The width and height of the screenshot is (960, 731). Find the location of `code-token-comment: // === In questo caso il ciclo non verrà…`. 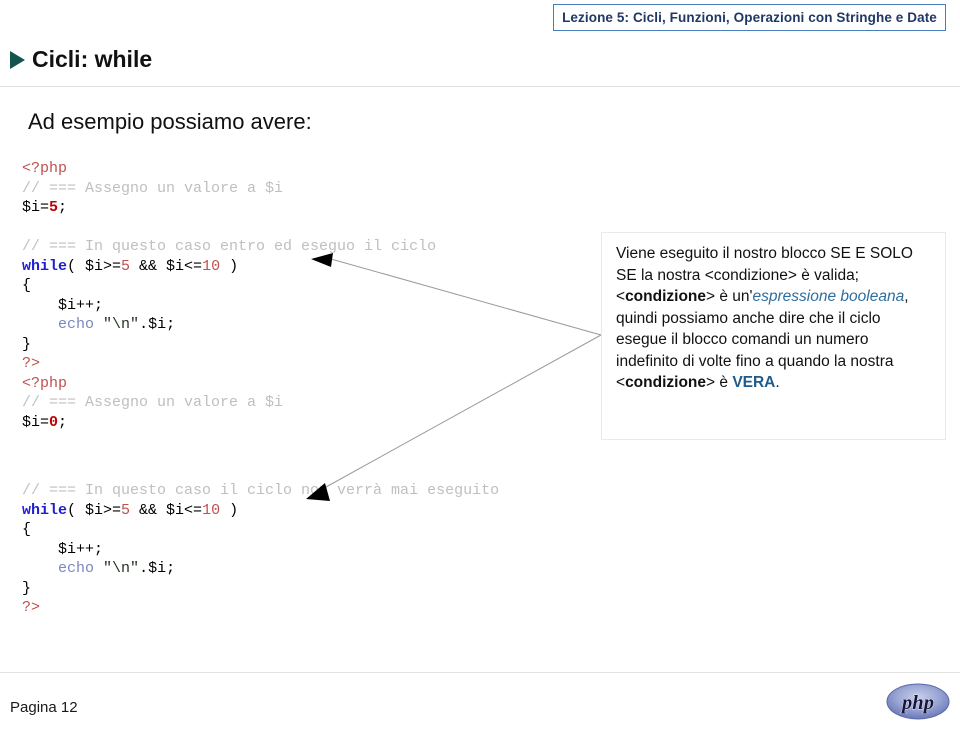

code-token-comment: // === In questo caso il ciclo non verrà… is located at coordinates (261, 490).